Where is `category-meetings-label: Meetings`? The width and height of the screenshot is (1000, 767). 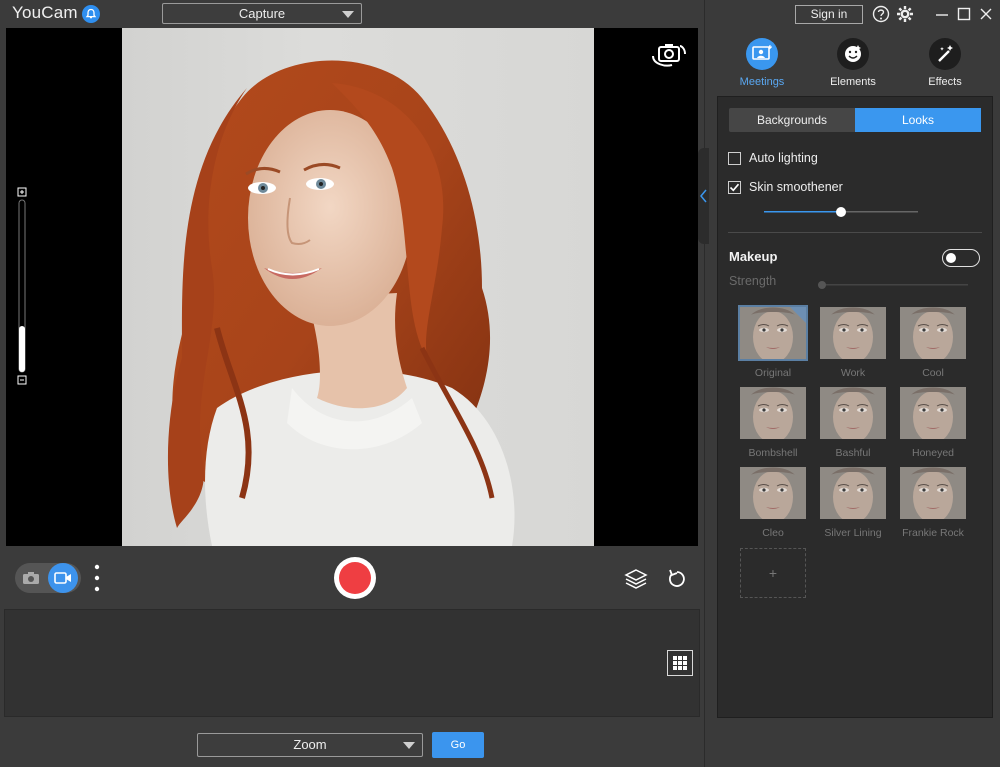
category-meetings-label: Meetings is located at coordinates (762, 82).